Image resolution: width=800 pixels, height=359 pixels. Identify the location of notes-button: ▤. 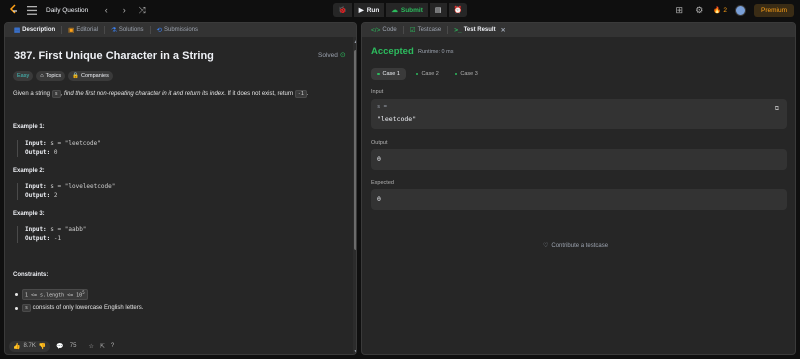
(438, 10).